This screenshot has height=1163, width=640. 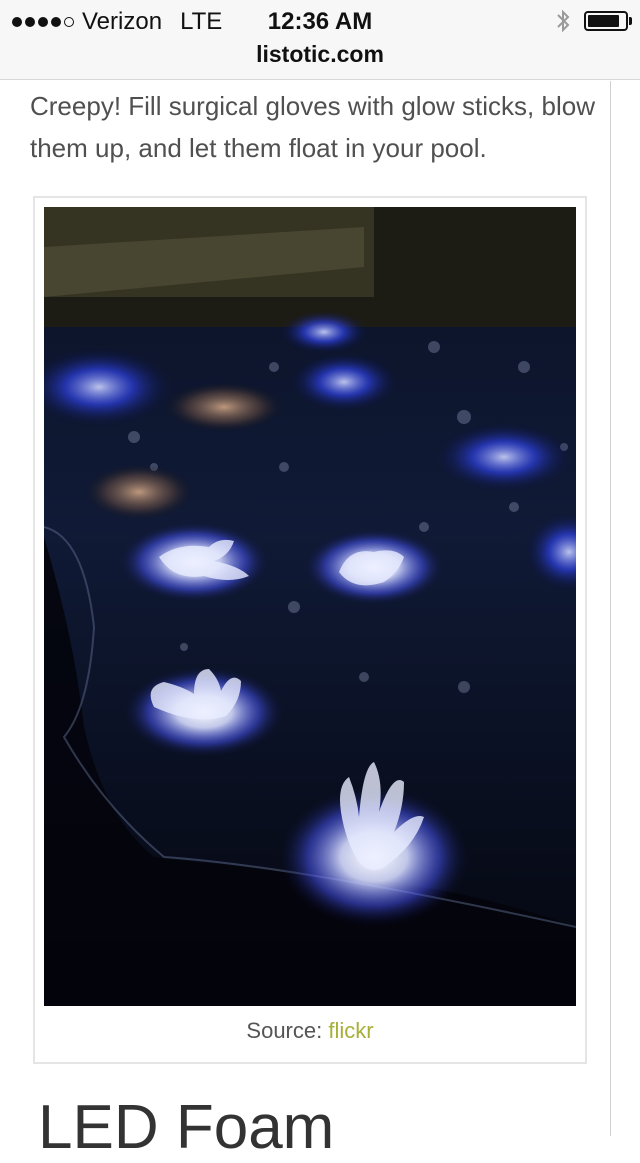 What do you see at coordinates (350, 1030) in the screenshot?
I see `flickr-source-link: flickr` at bounding box center [350, 1030].